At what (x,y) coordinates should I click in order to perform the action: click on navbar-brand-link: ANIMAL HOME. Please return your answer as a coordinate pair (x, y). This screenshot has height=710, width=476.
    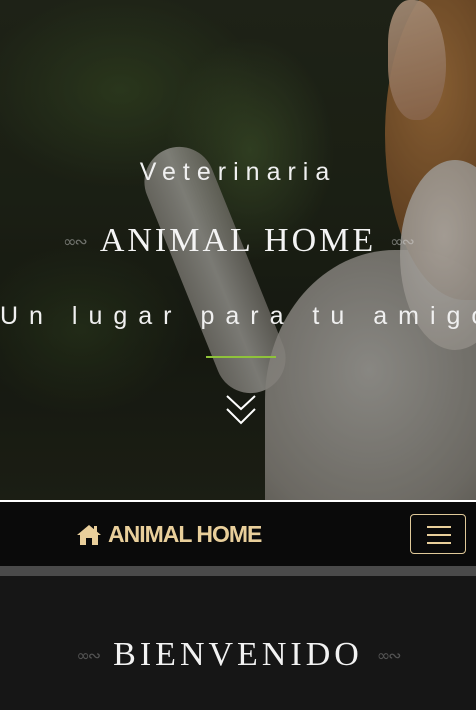
    Looking at the image, I should click on (169, 534).